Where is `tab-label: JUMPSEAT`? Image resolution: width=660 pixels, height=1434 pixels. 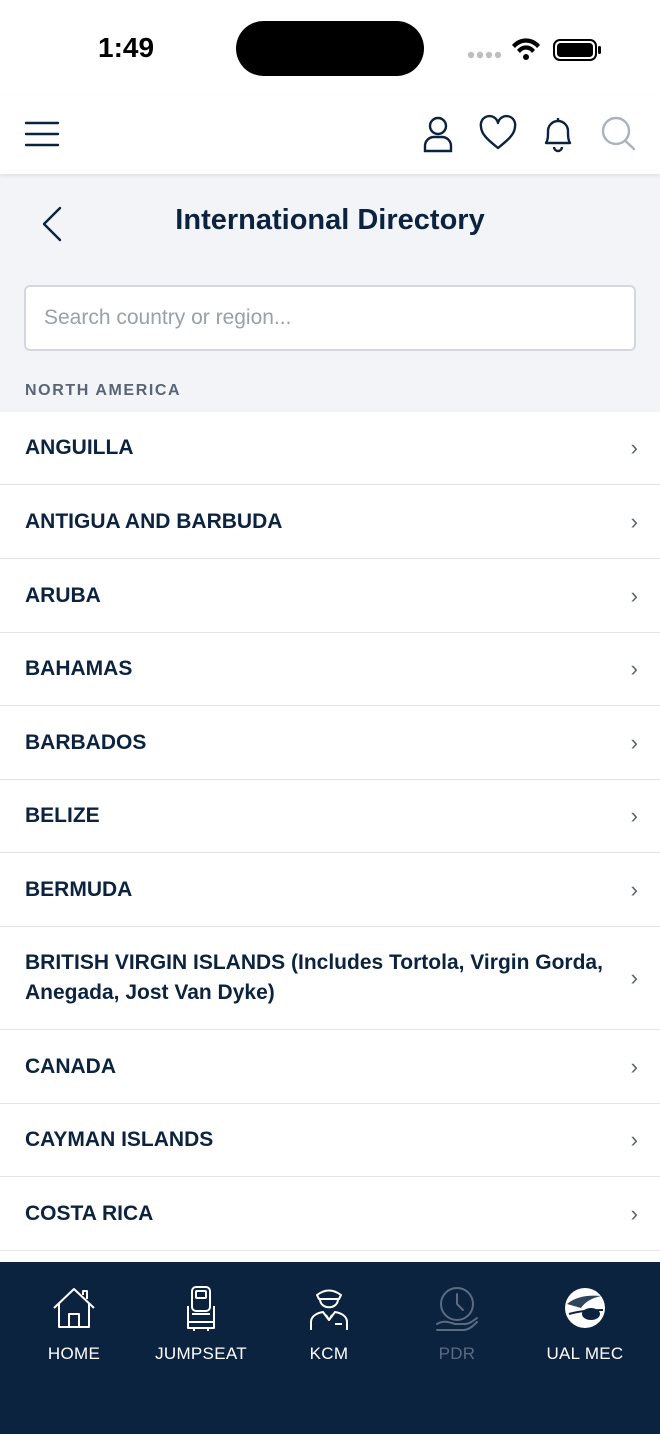
tab-label: JUMPSEAT is located at coordinates (201, 1353).